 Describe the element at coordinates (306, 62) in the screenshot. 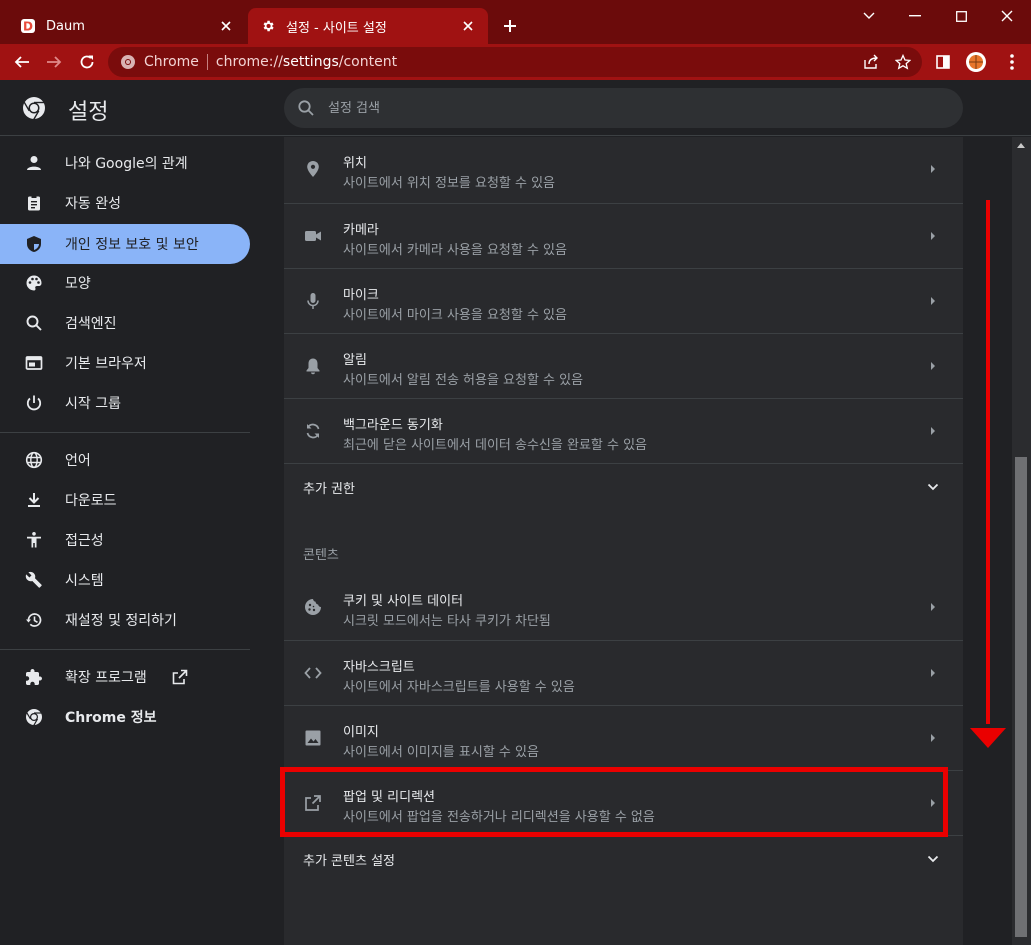

I see `omnibox-url: chrome://settings/content` at that location.